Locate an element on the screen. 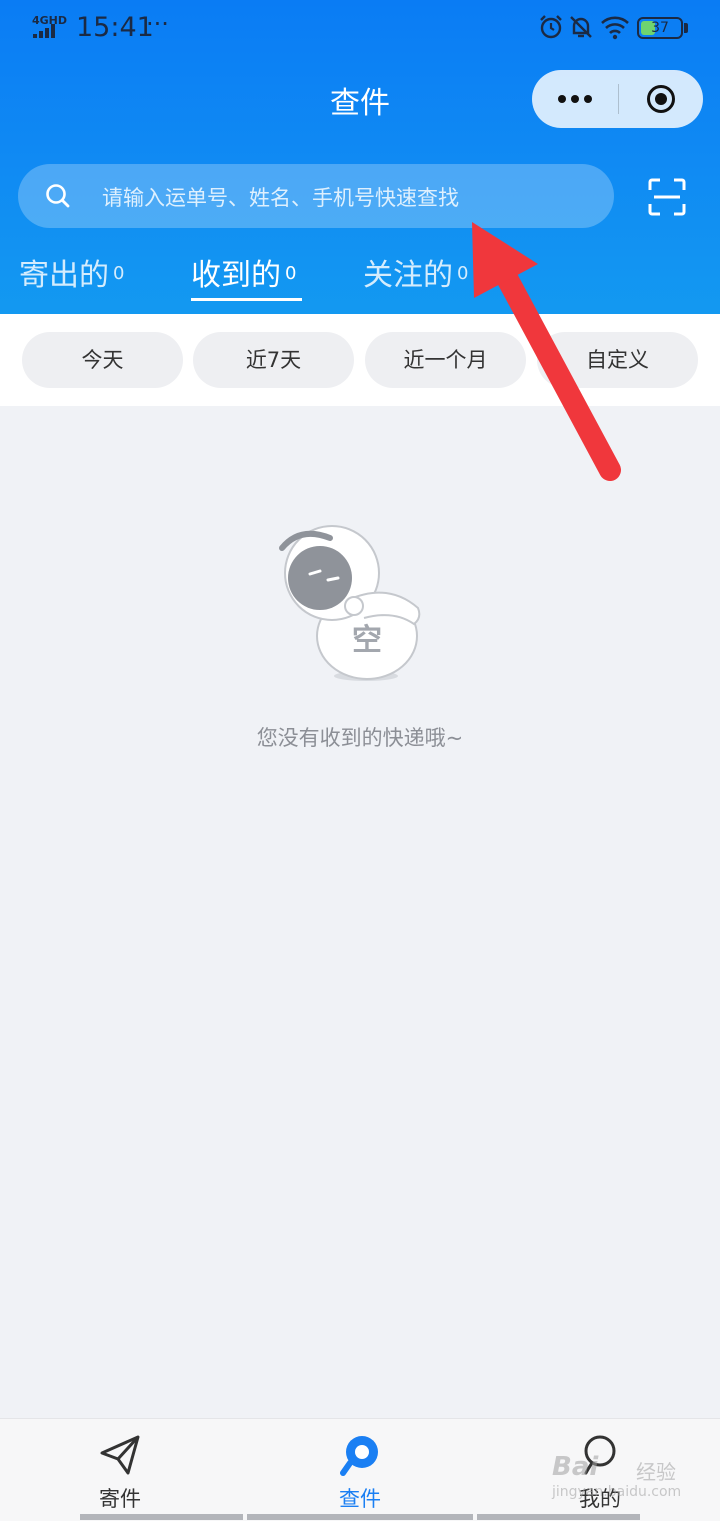 The width and height of the screenshot is (720, 1521). baidu-jingyan-watermark: Bai 经验 jingyan.baidu.com is located at coordinates (627, 1480).